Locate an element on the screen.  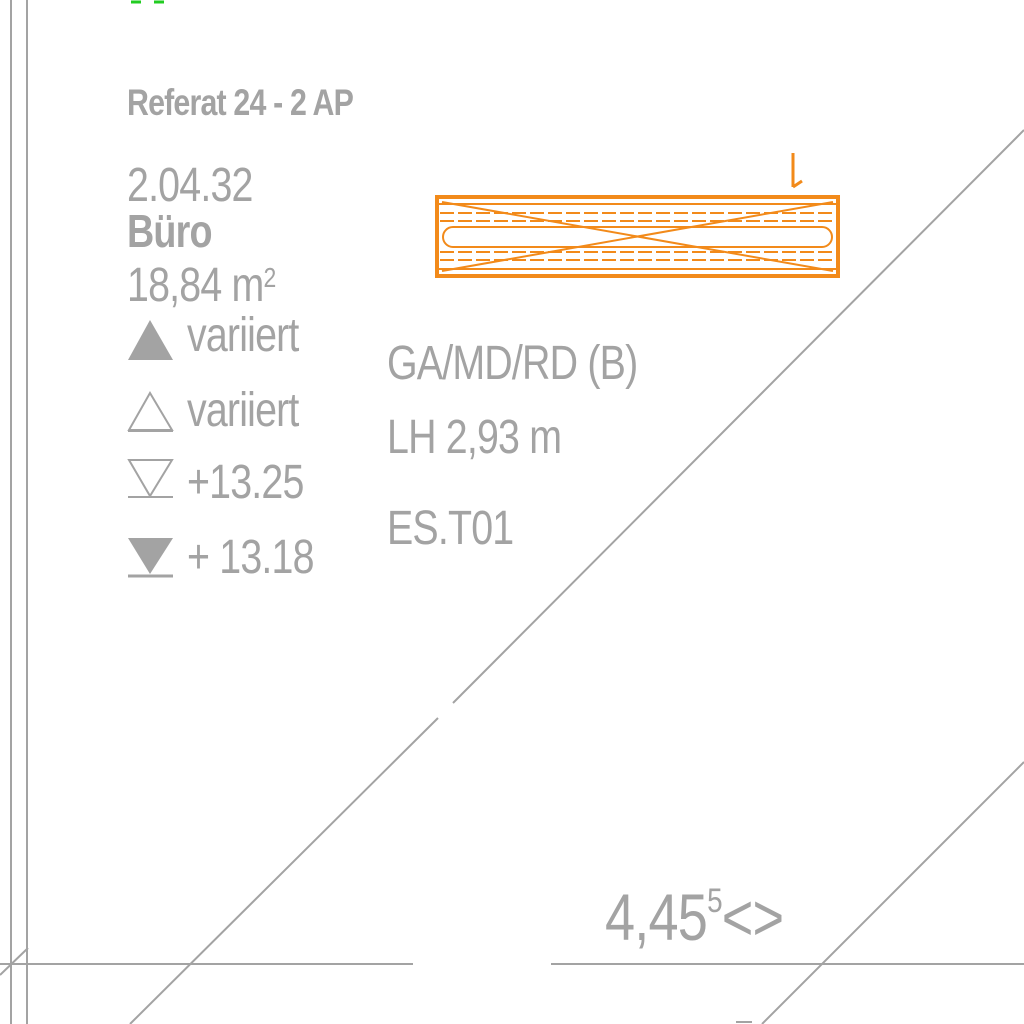
room-name: Büro is located at coordinates (170, 231).